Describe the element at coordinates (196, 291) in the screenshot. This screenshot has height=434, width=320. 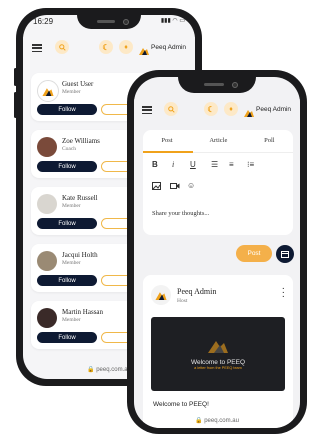
I see `author-name: Peeq Admin` at that location.